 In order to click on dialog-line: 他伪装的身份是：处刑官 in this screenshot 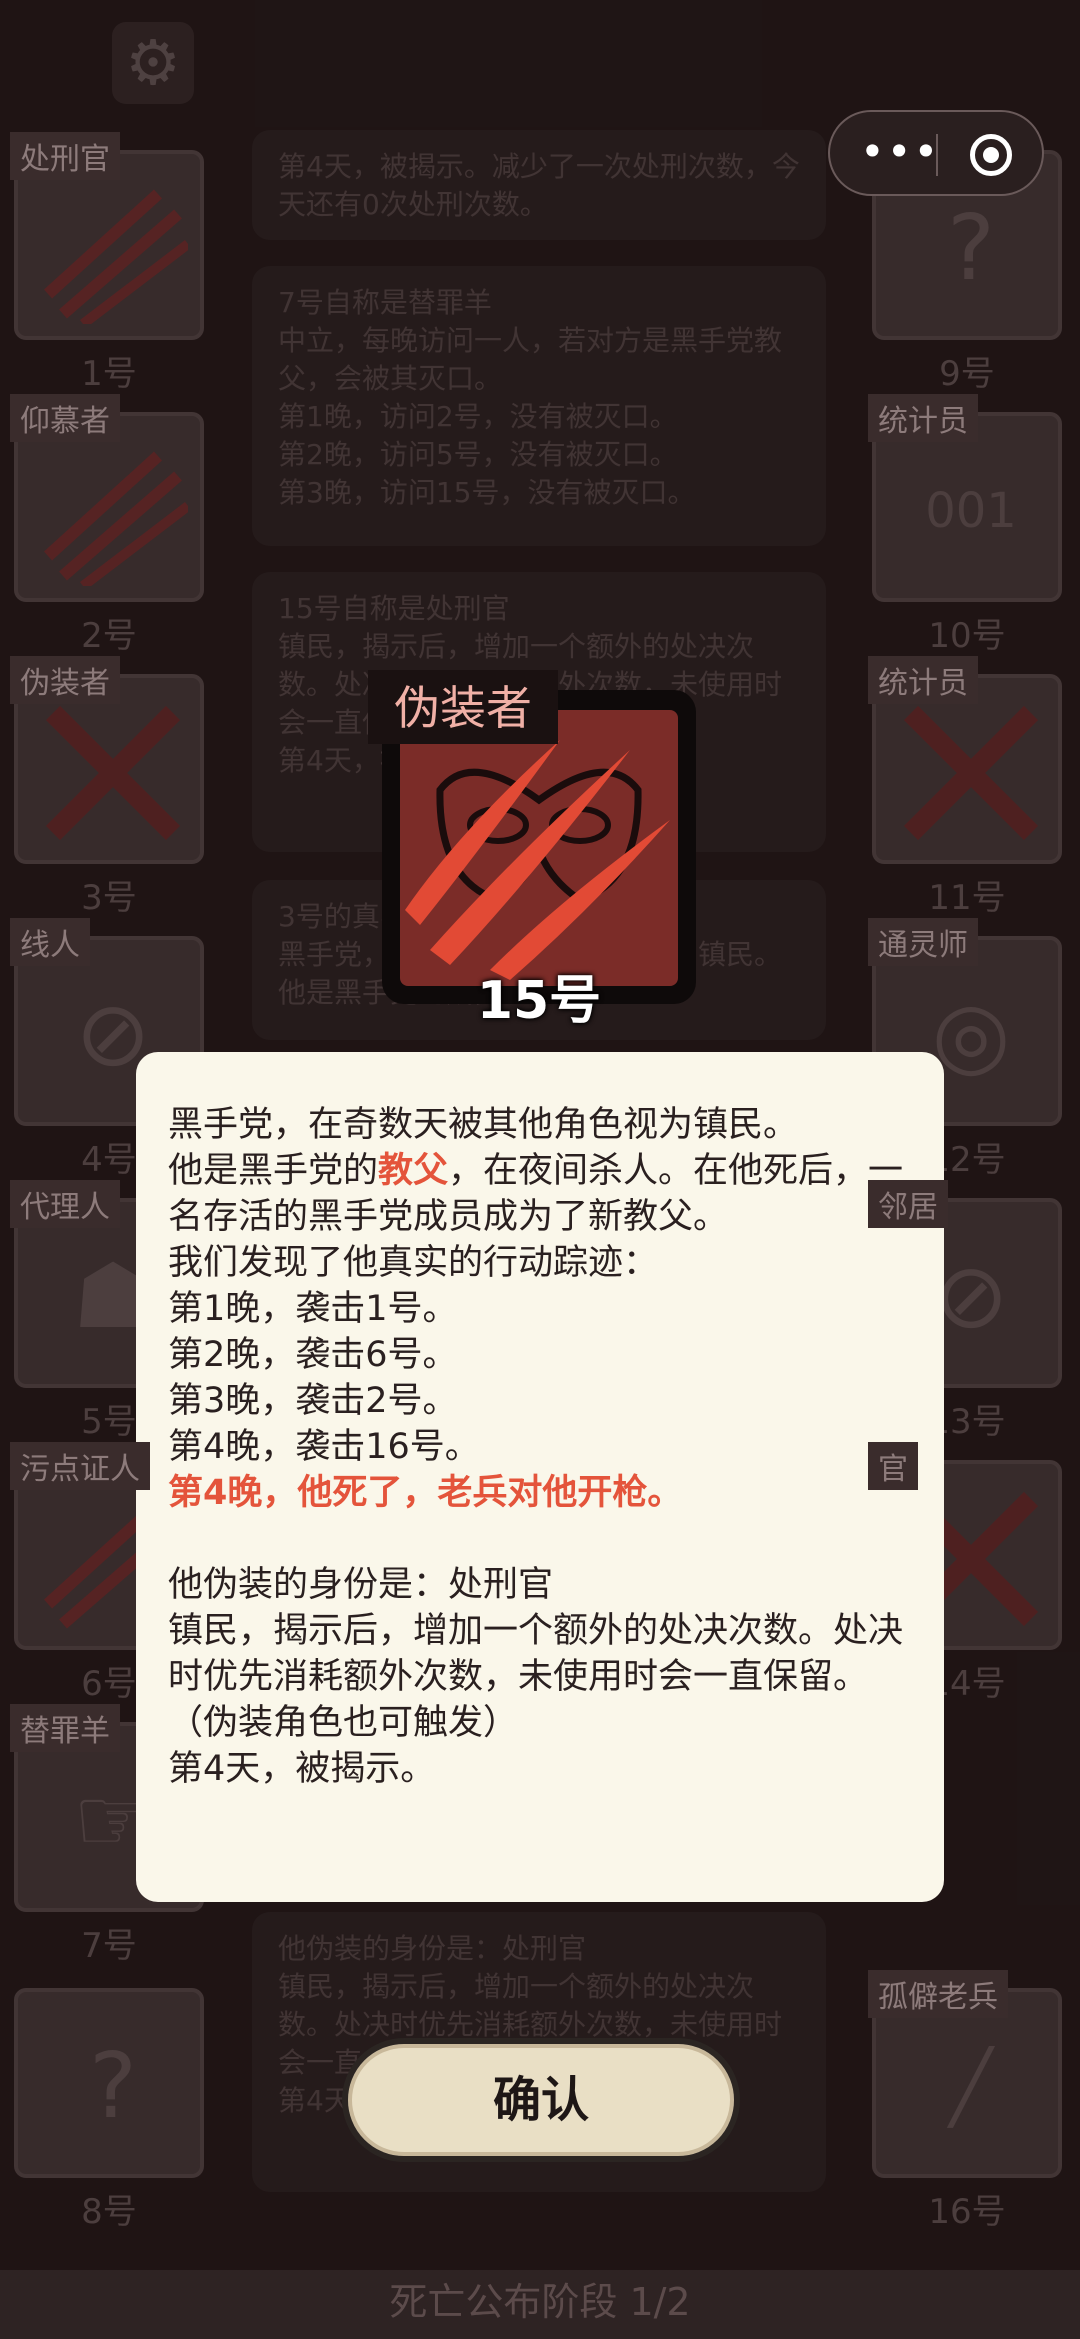, I will do `click(361, 1585)`.